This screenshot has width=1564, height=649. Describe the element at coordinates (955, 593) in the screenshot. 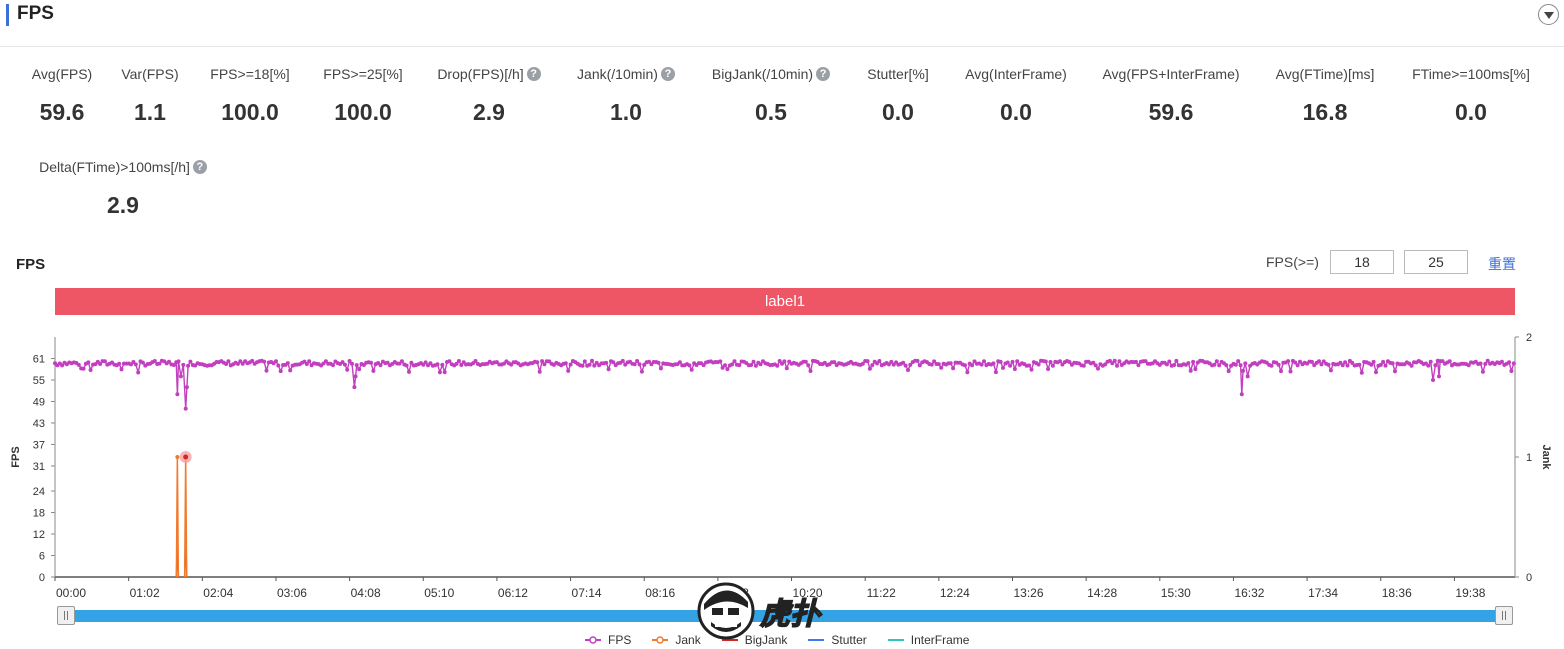

I see `x-tick-label: 12:24` at that location.